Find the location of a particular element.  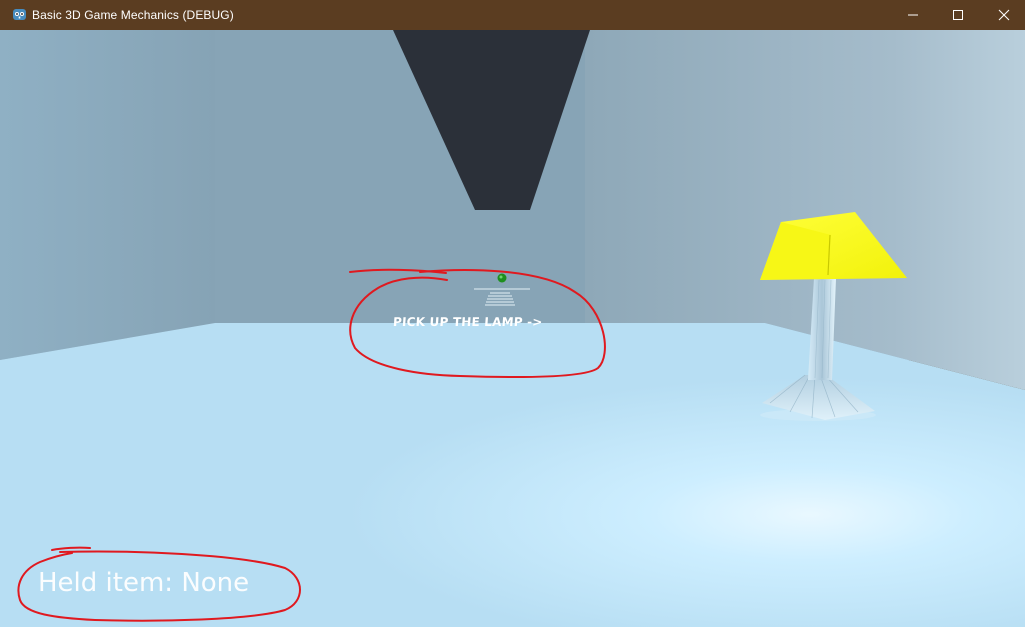

left-wall is located at coordinates (107, 195).